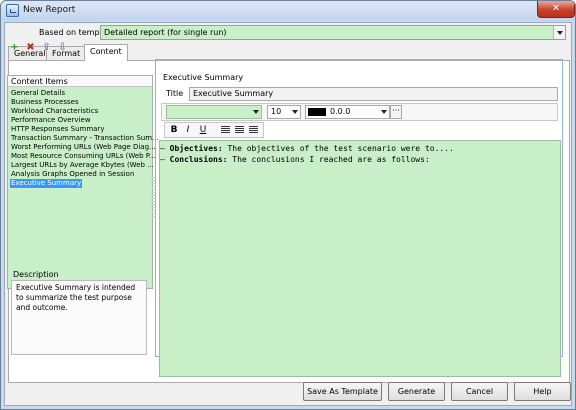 The height and width of the screenshot is (410, 576). I want to click on window-title: New Report, so click(49, 10).